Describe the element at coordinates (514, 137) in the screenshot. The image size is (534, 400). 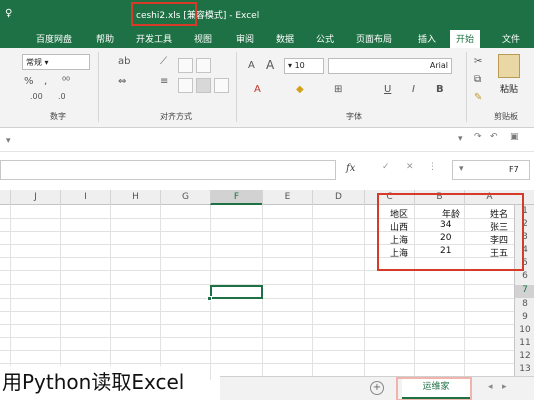
I see `save-icon: ▣` at that location.